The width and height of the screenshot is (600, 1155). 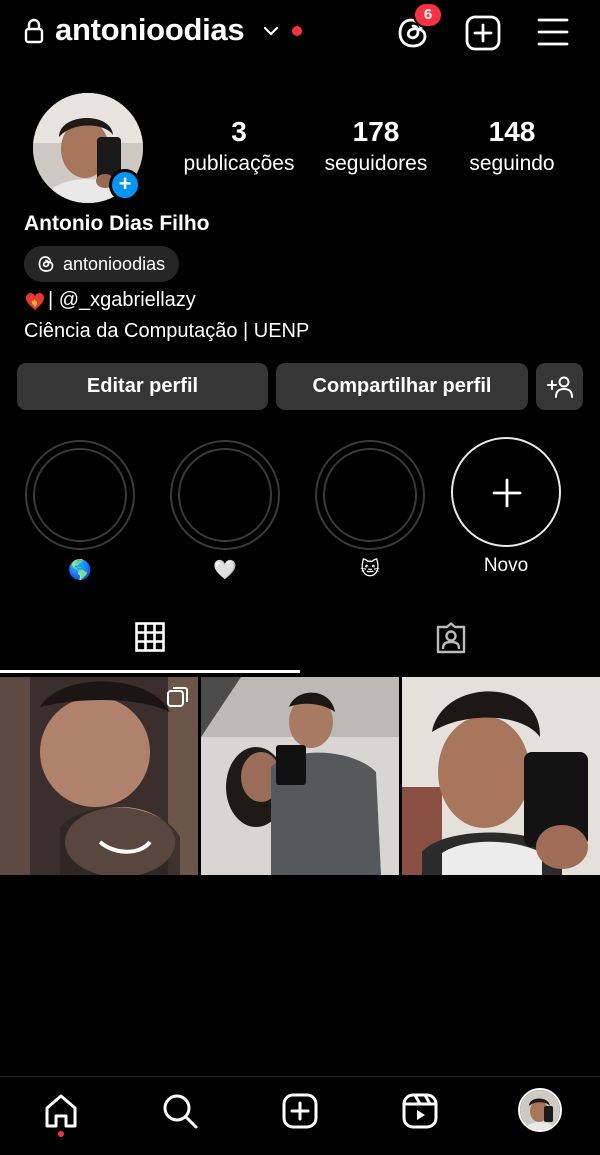 I want to click on discover-people-button, so click(x=559, y=386).